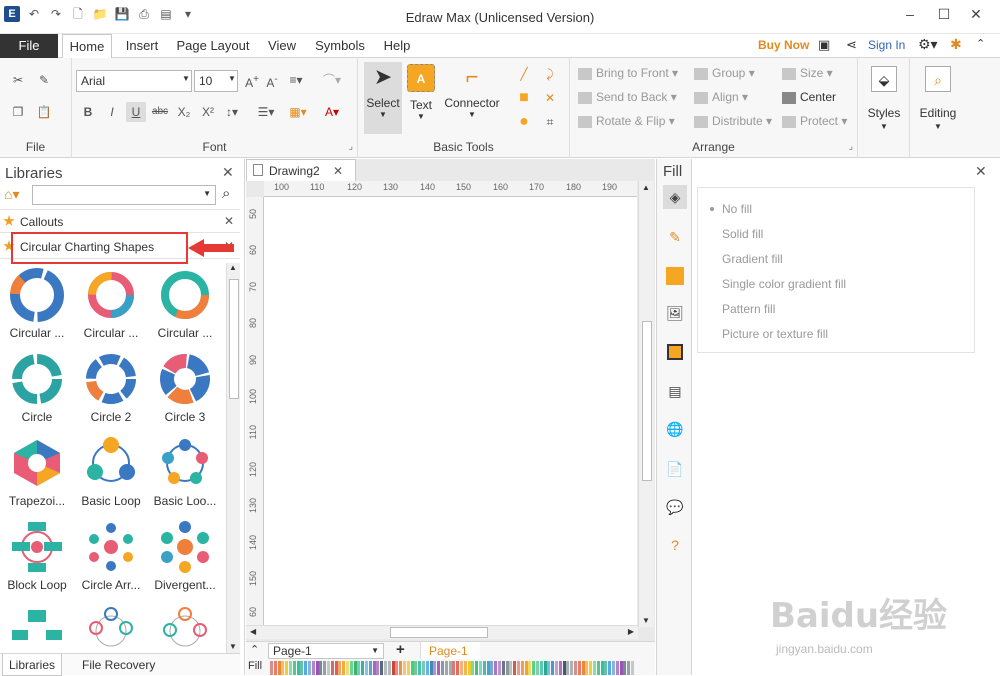 The width and height of the screenshot is (1000, 676). I want to click on superscript-icon: X², so click(208, 112).